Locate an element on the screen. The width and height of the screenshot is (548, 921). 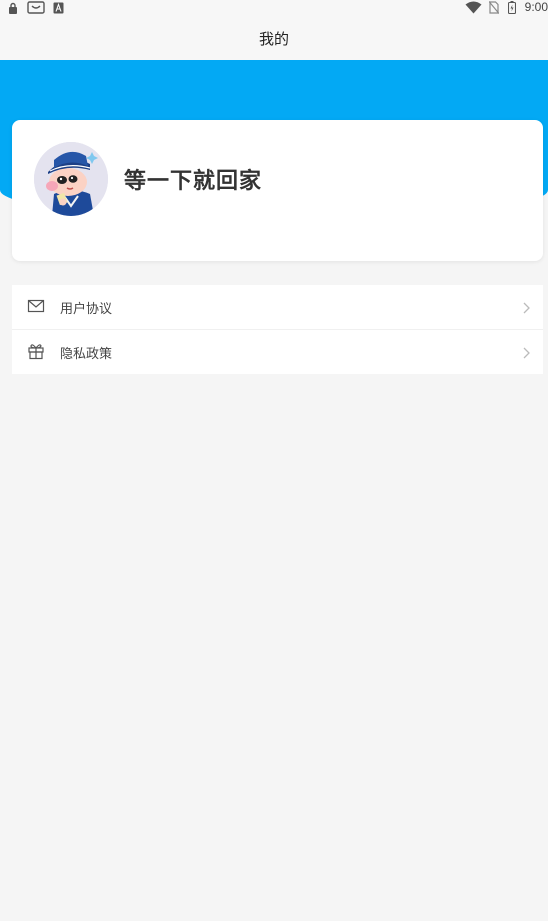
no-sim-icon is located at coordinates (494, 7).